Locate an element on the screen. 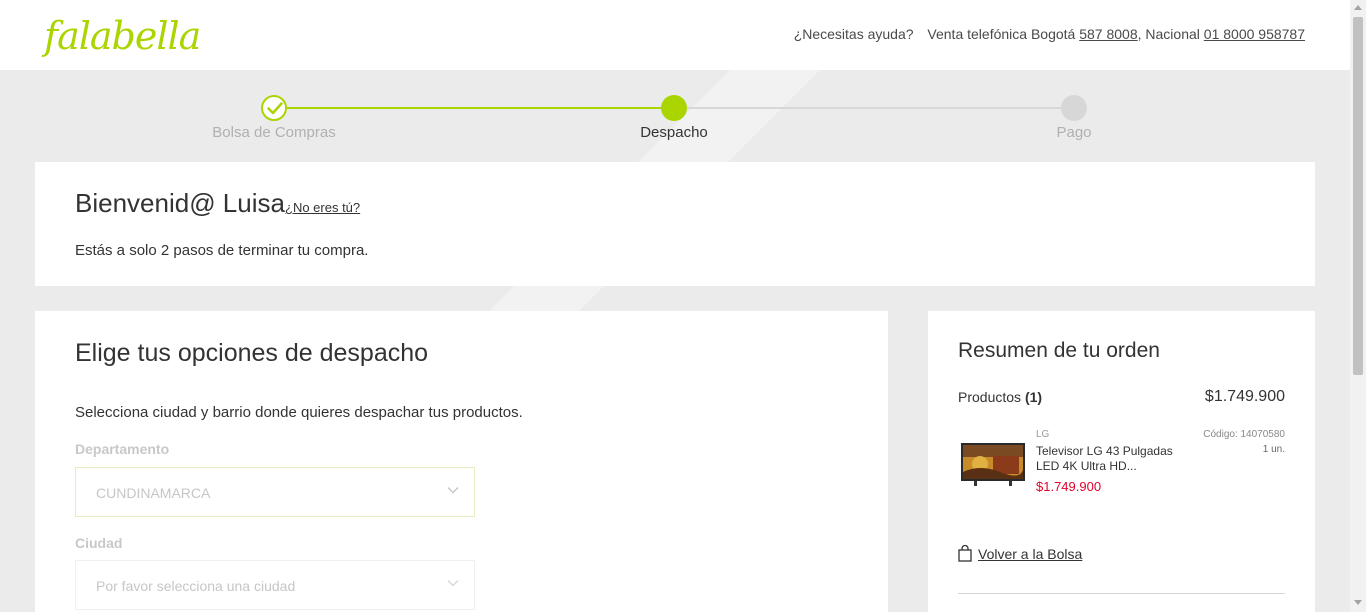  national-prefix: , Nacional is located at coordinates (1168, 34).